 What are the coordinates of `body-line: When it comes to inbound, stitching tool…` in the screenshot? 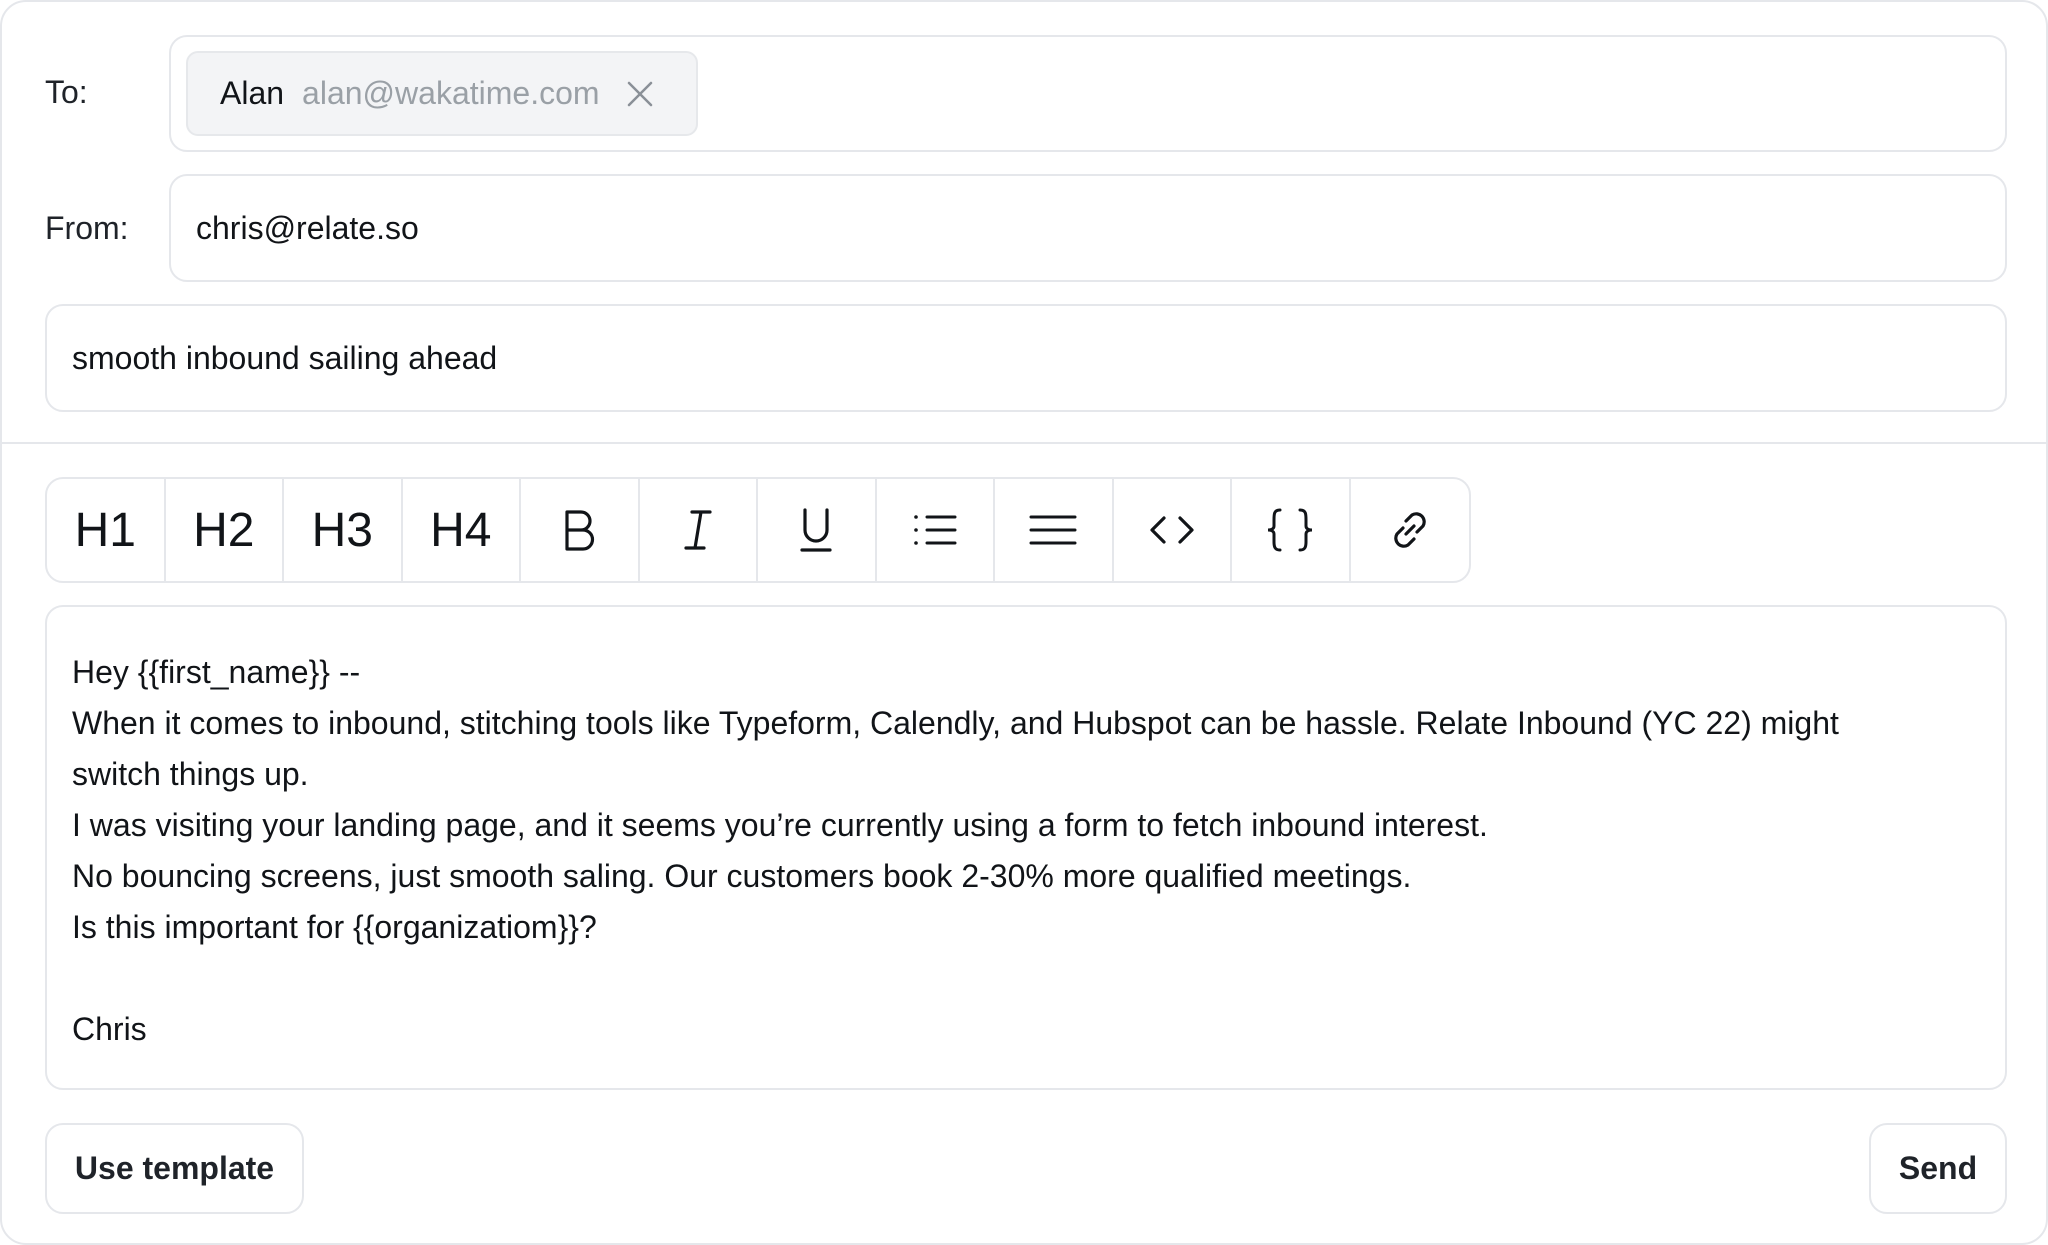 It's located at (955, 723).